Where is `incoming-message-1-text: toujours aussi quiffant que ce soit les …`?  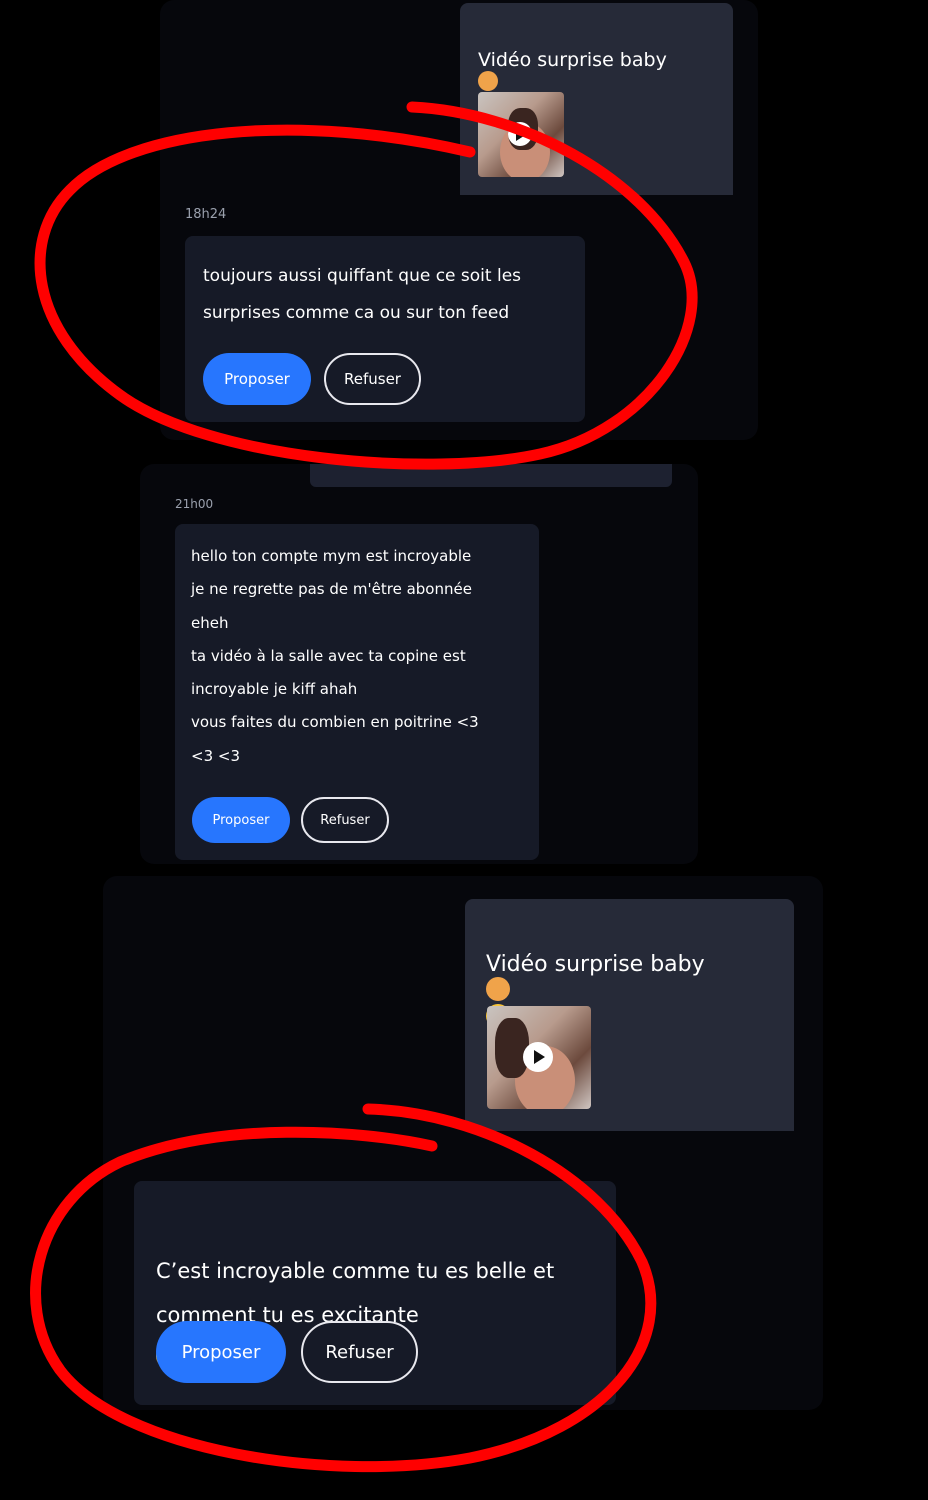 incoming-message-1-text: toujours aussi quiffant que ce soit les … is located at coordinates (362, 294).